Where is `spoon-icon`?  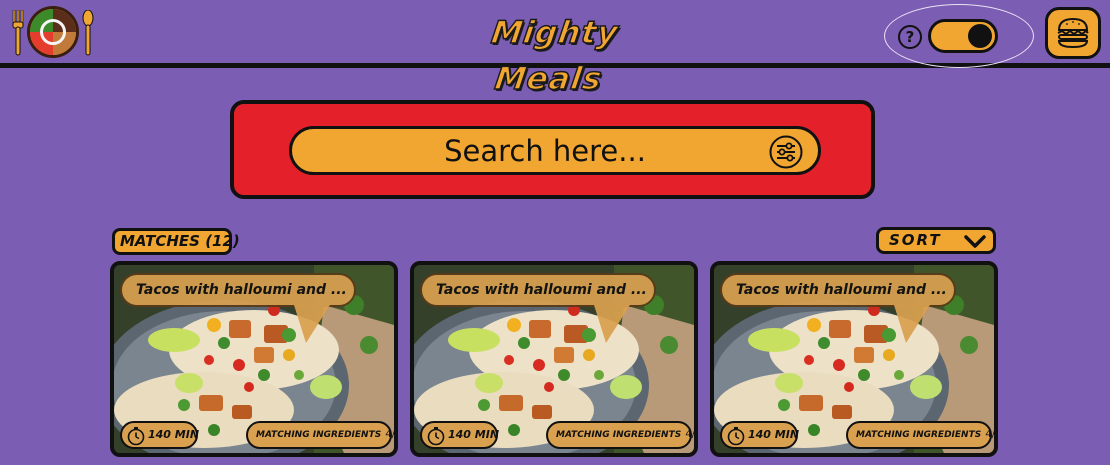 spoon-icon is located at coordinates (88, 33).